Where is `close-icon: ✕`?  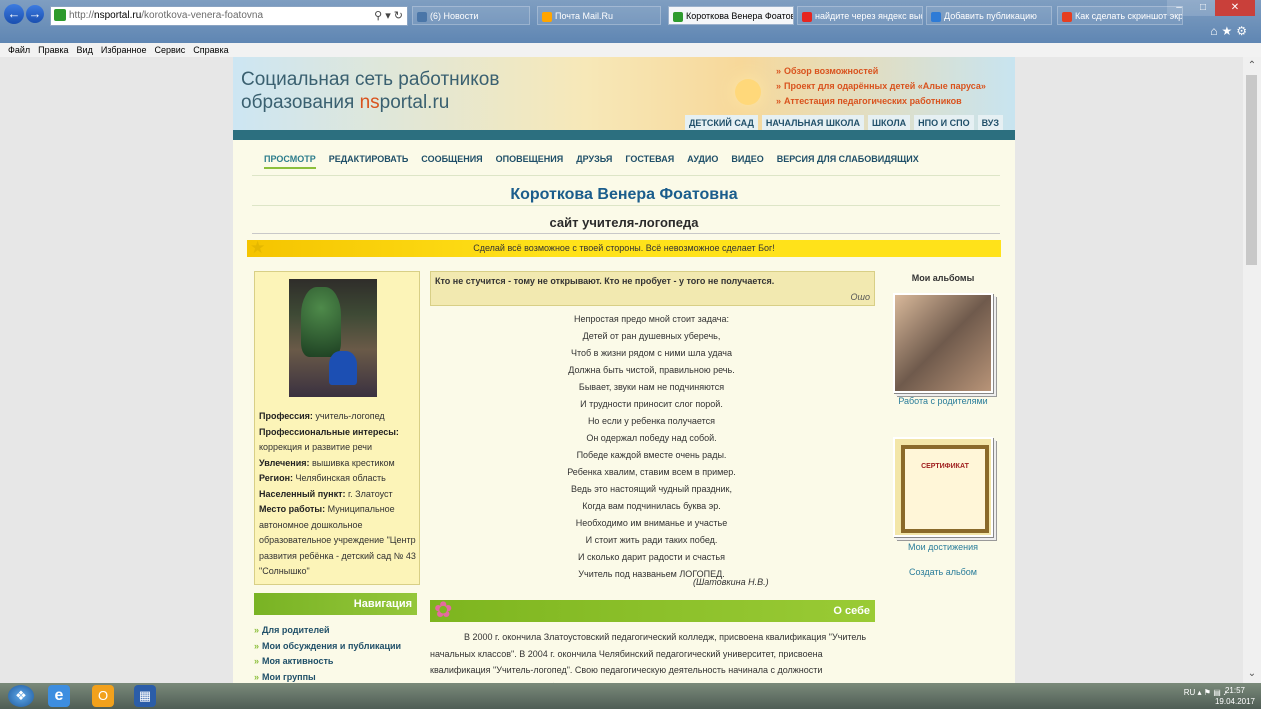 close-icon: ✕ is located at coordinates (1235, 8).